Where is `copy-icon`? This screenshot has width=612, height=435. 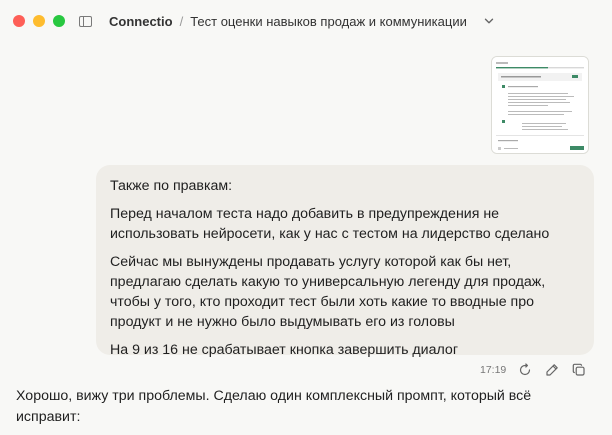 copy-icon is located at coordinates (579, 370).